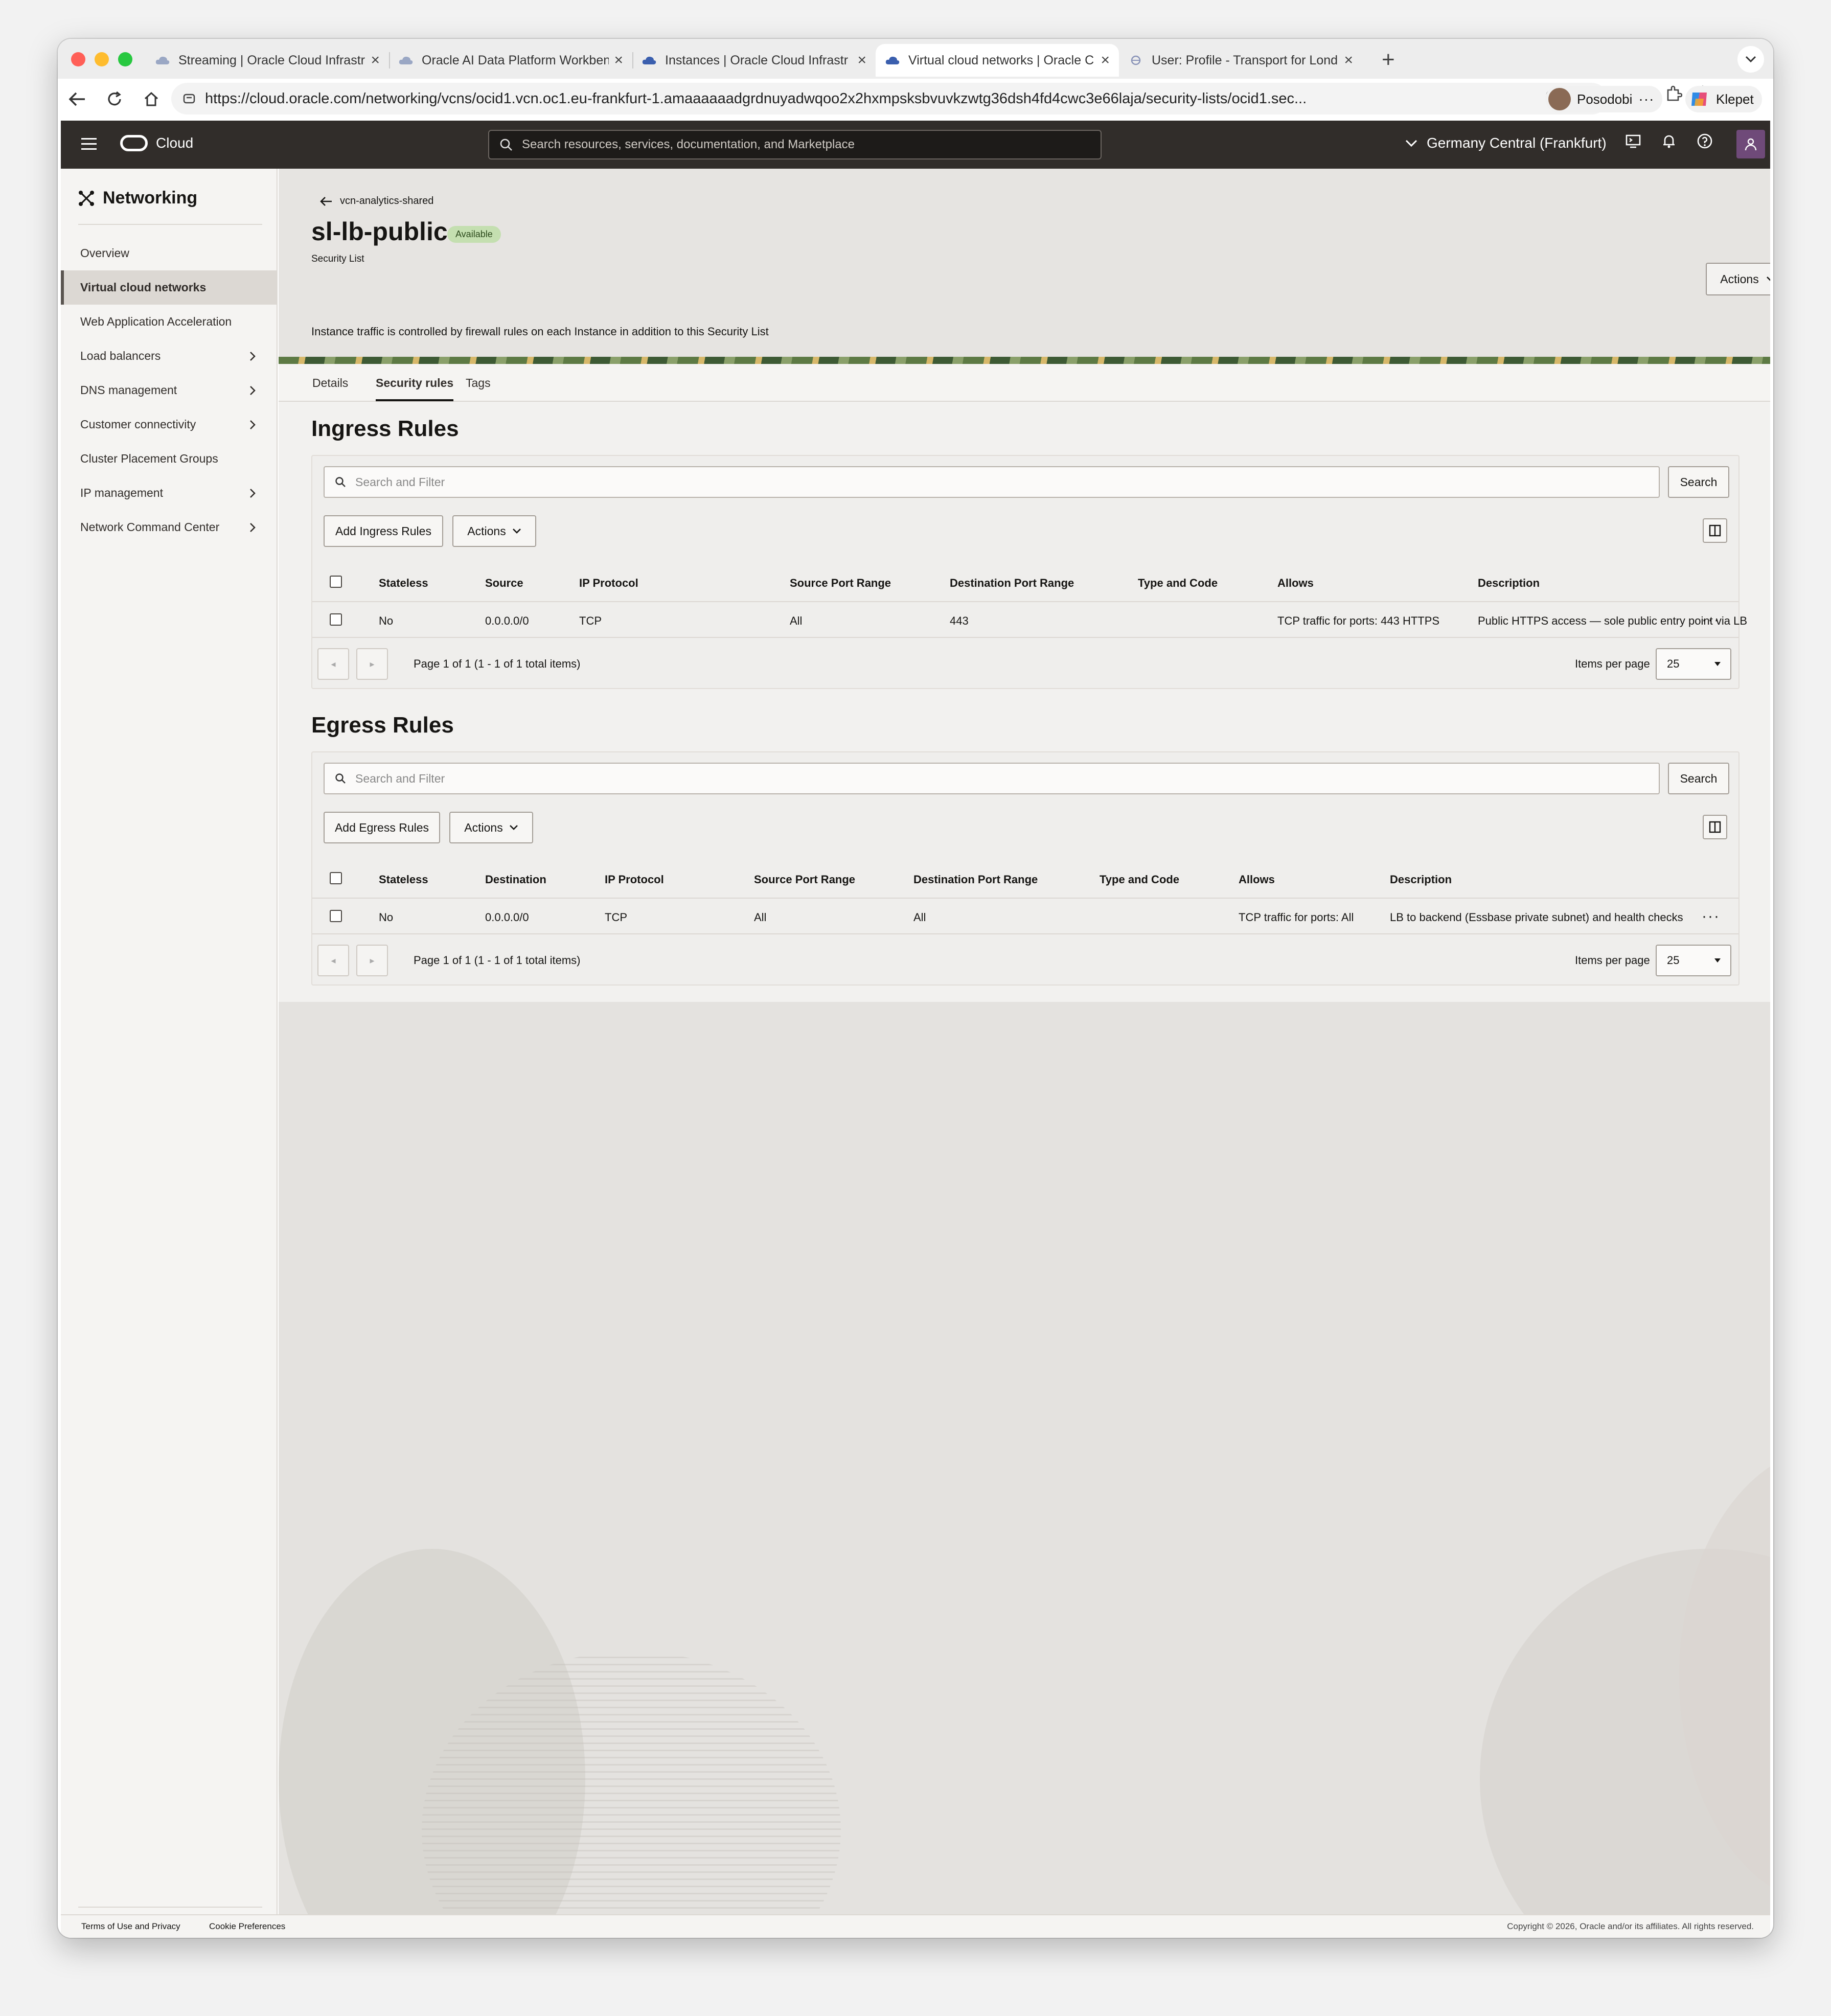 The height and width of the screenshot is (2016, 1831). I want to click on help-icon, so click(1705, 141).